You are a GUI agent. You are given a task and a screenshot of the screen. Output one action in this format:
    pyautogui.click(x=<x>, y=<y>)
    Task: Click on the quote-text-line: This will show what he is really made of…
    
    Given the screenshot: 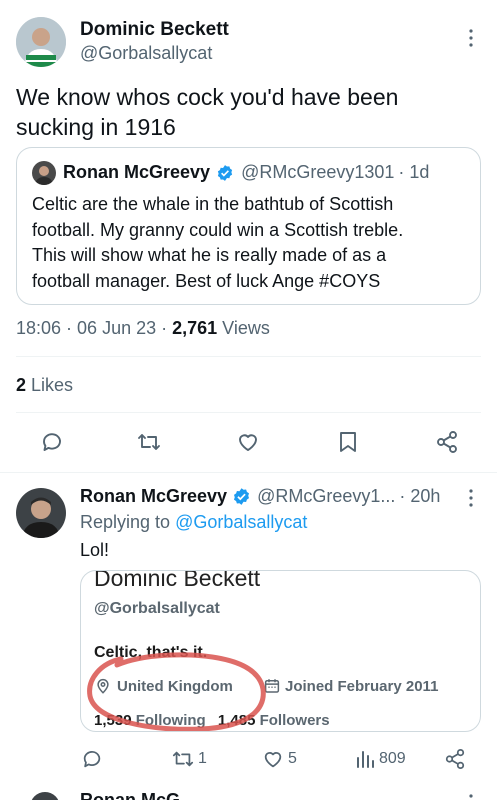 What is the action you would take?
    pyautogui.click(x=209, y=255)
    